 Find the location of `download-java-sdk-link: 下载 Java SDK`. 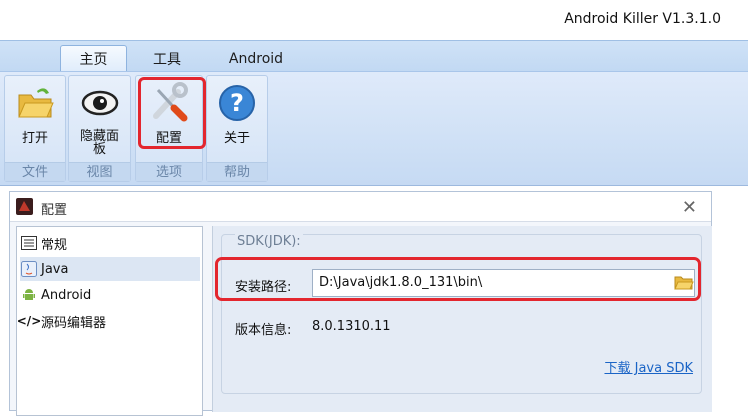

download-java-sdk-link: 下载 Java SDK is located at coordinates (648, 366).